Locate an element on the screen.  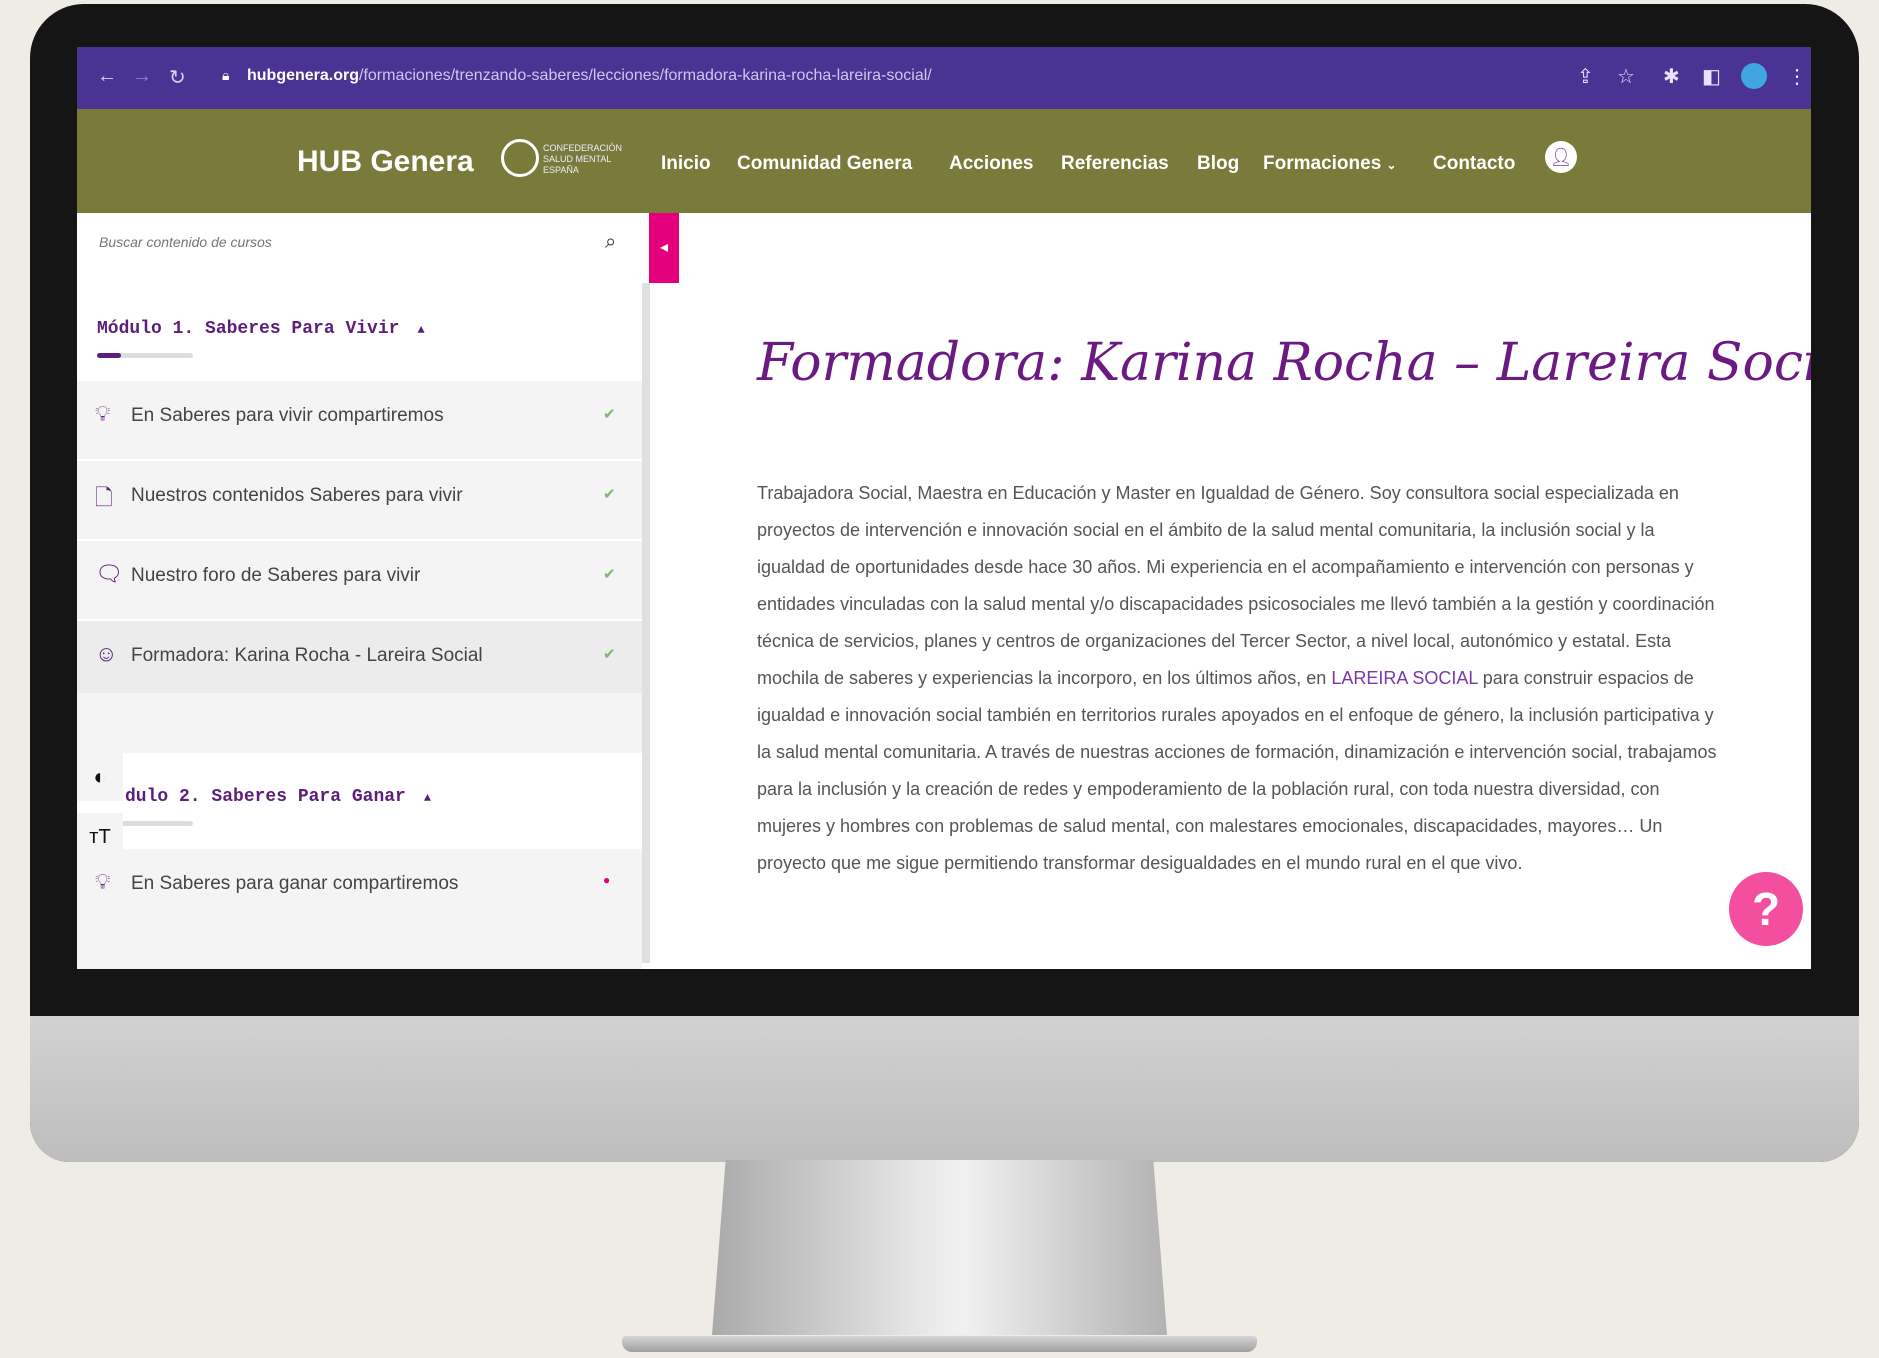
collapse-sidebar-button: ◂ is located at coordinates (664, 248).